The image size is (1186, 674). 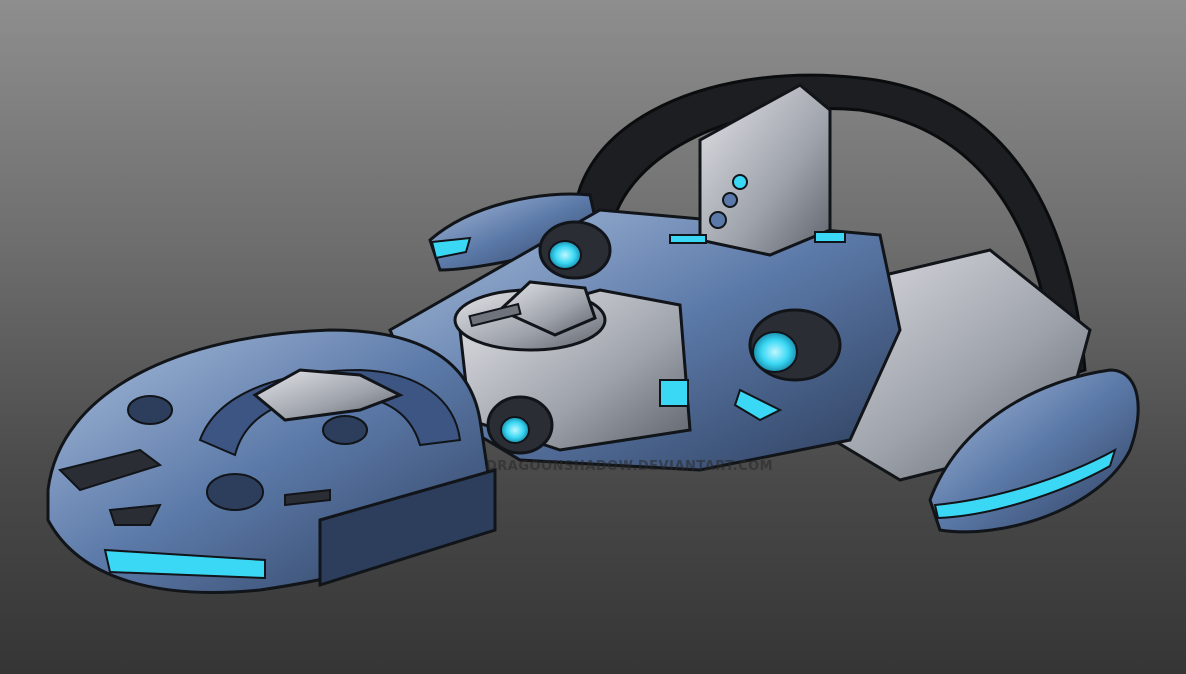 I want to click on watermark-text: DRAGOONSHADOW.DEVIANTART.COM, so click(x=630, y=466).